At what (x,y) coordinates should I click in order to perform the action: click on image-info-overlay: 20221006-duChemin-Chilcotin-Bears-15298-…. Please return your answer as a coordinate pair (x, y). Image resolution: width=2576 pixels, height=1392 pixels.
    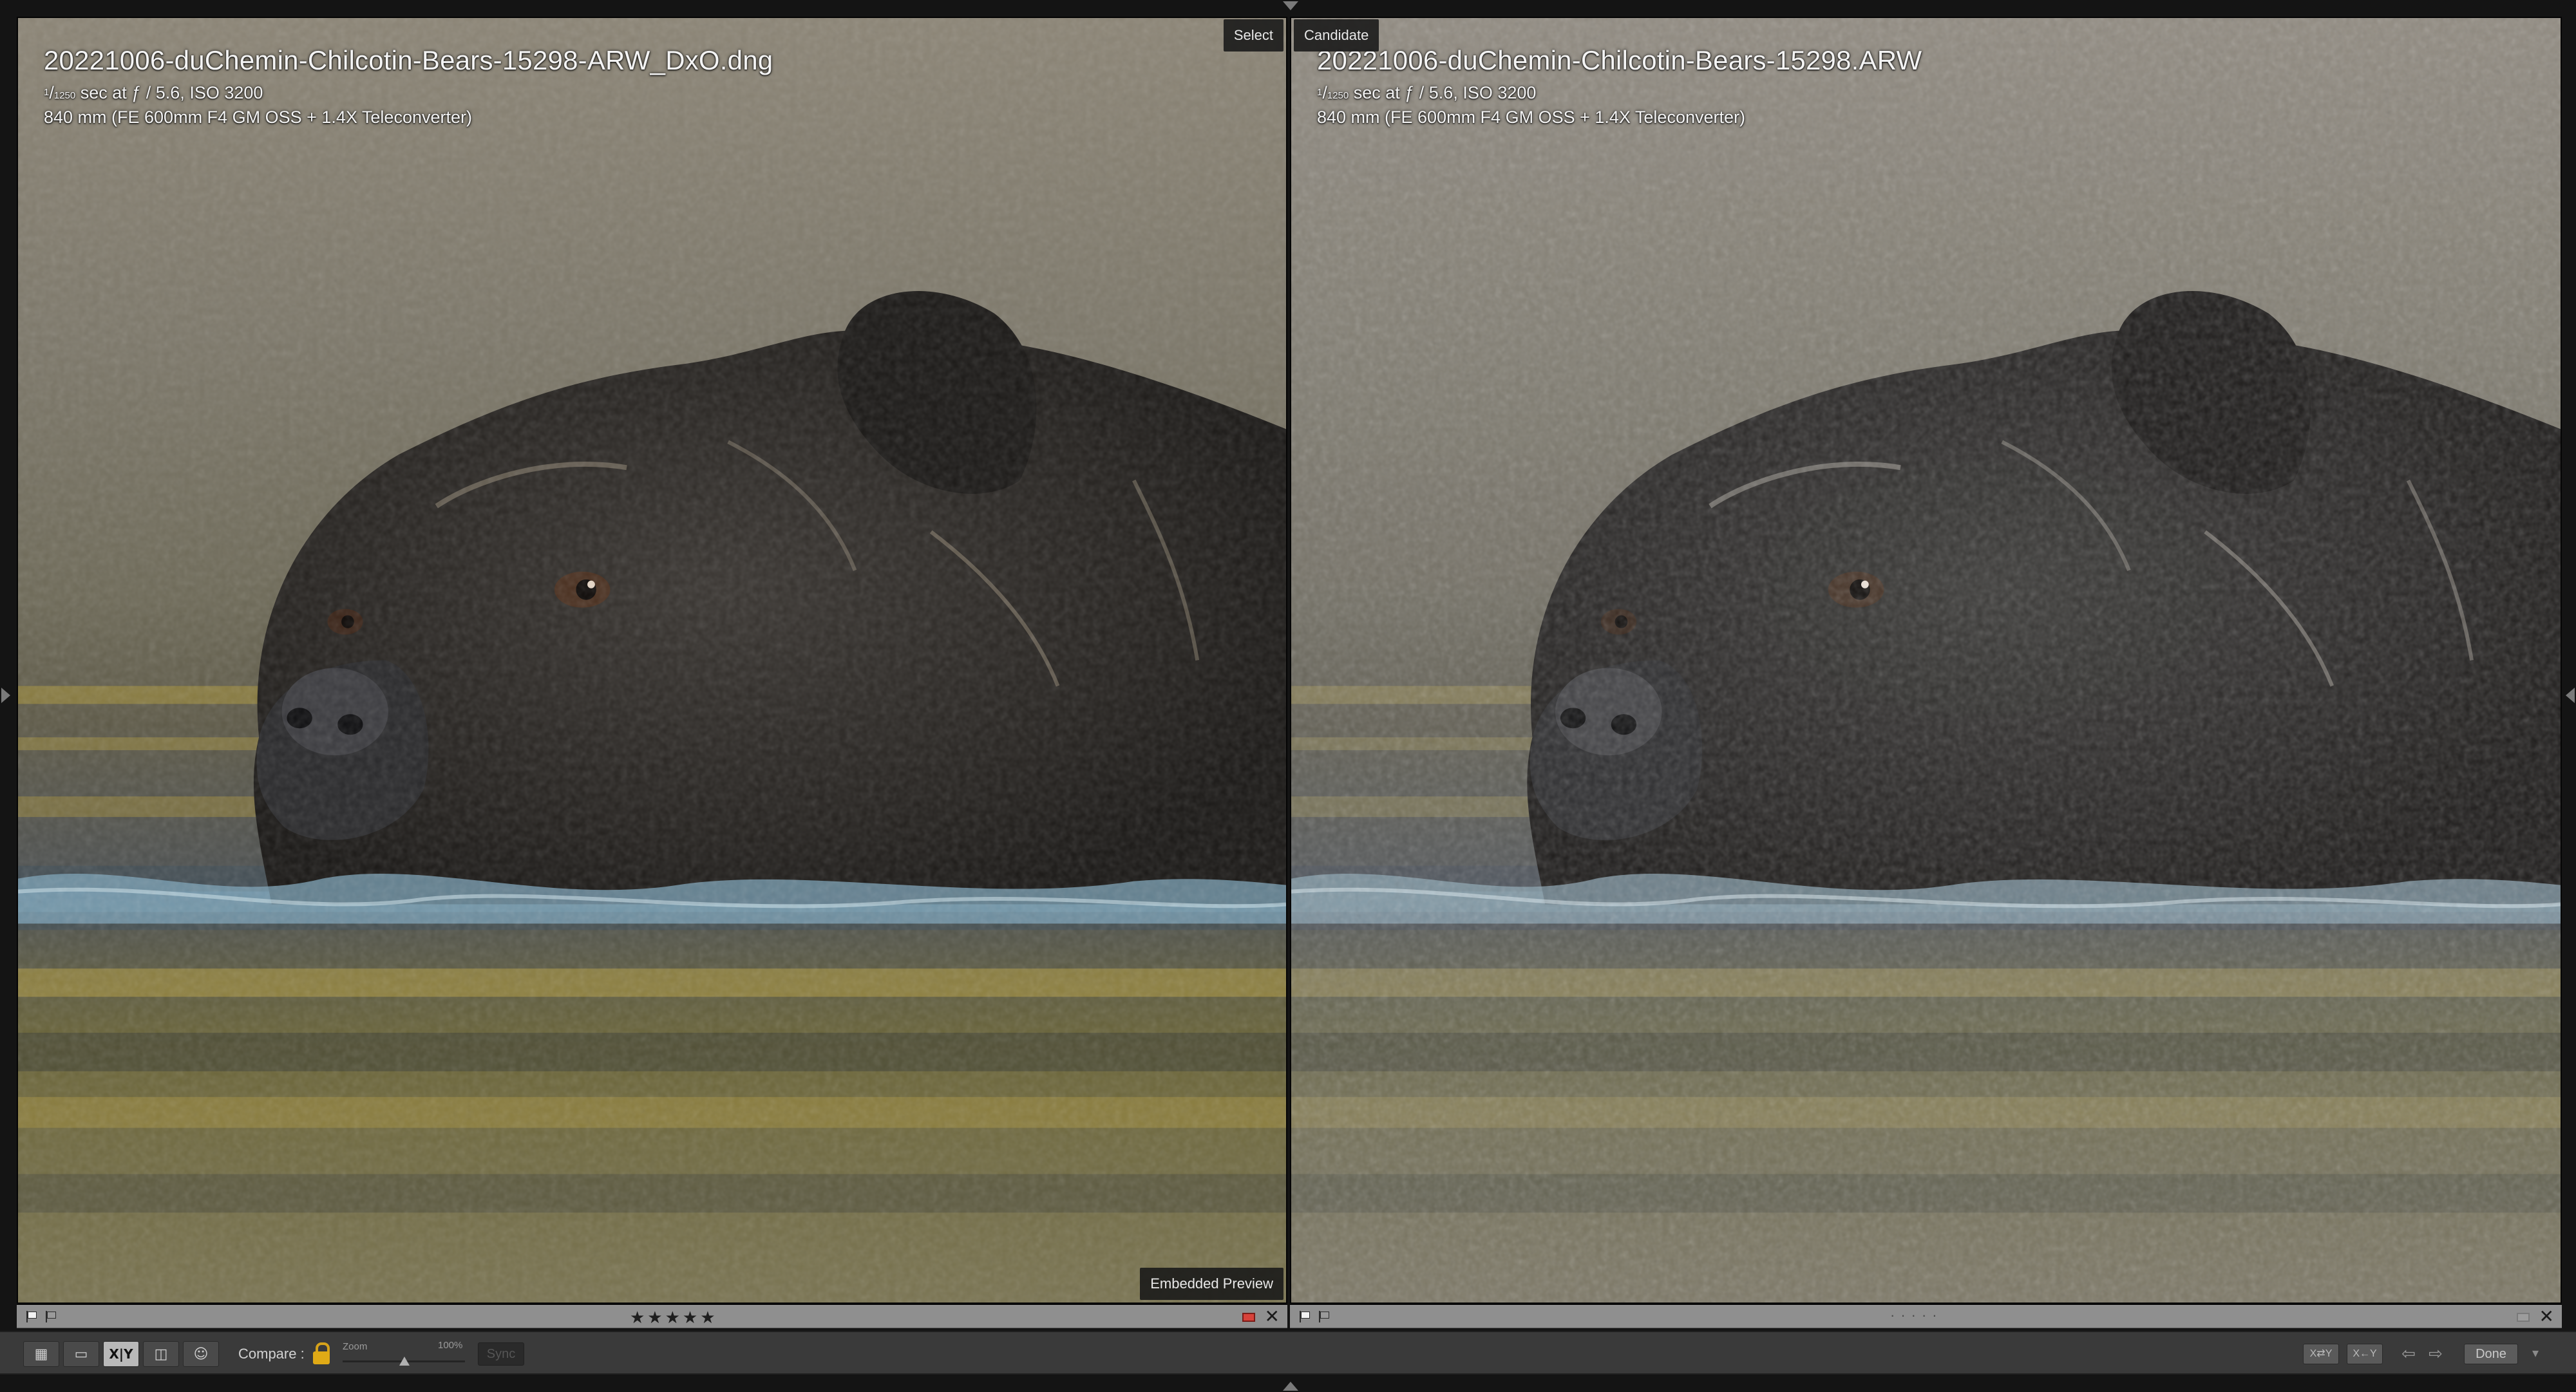
    Looking at the image, I should click on (409, 85).